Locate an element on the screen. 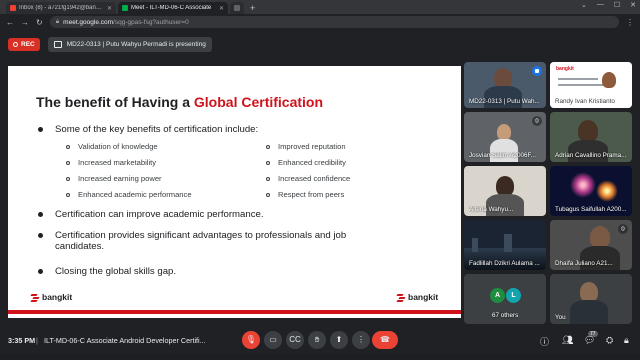 The image size is (640, 360). fireworks-image is located at coordinates (583, 185).